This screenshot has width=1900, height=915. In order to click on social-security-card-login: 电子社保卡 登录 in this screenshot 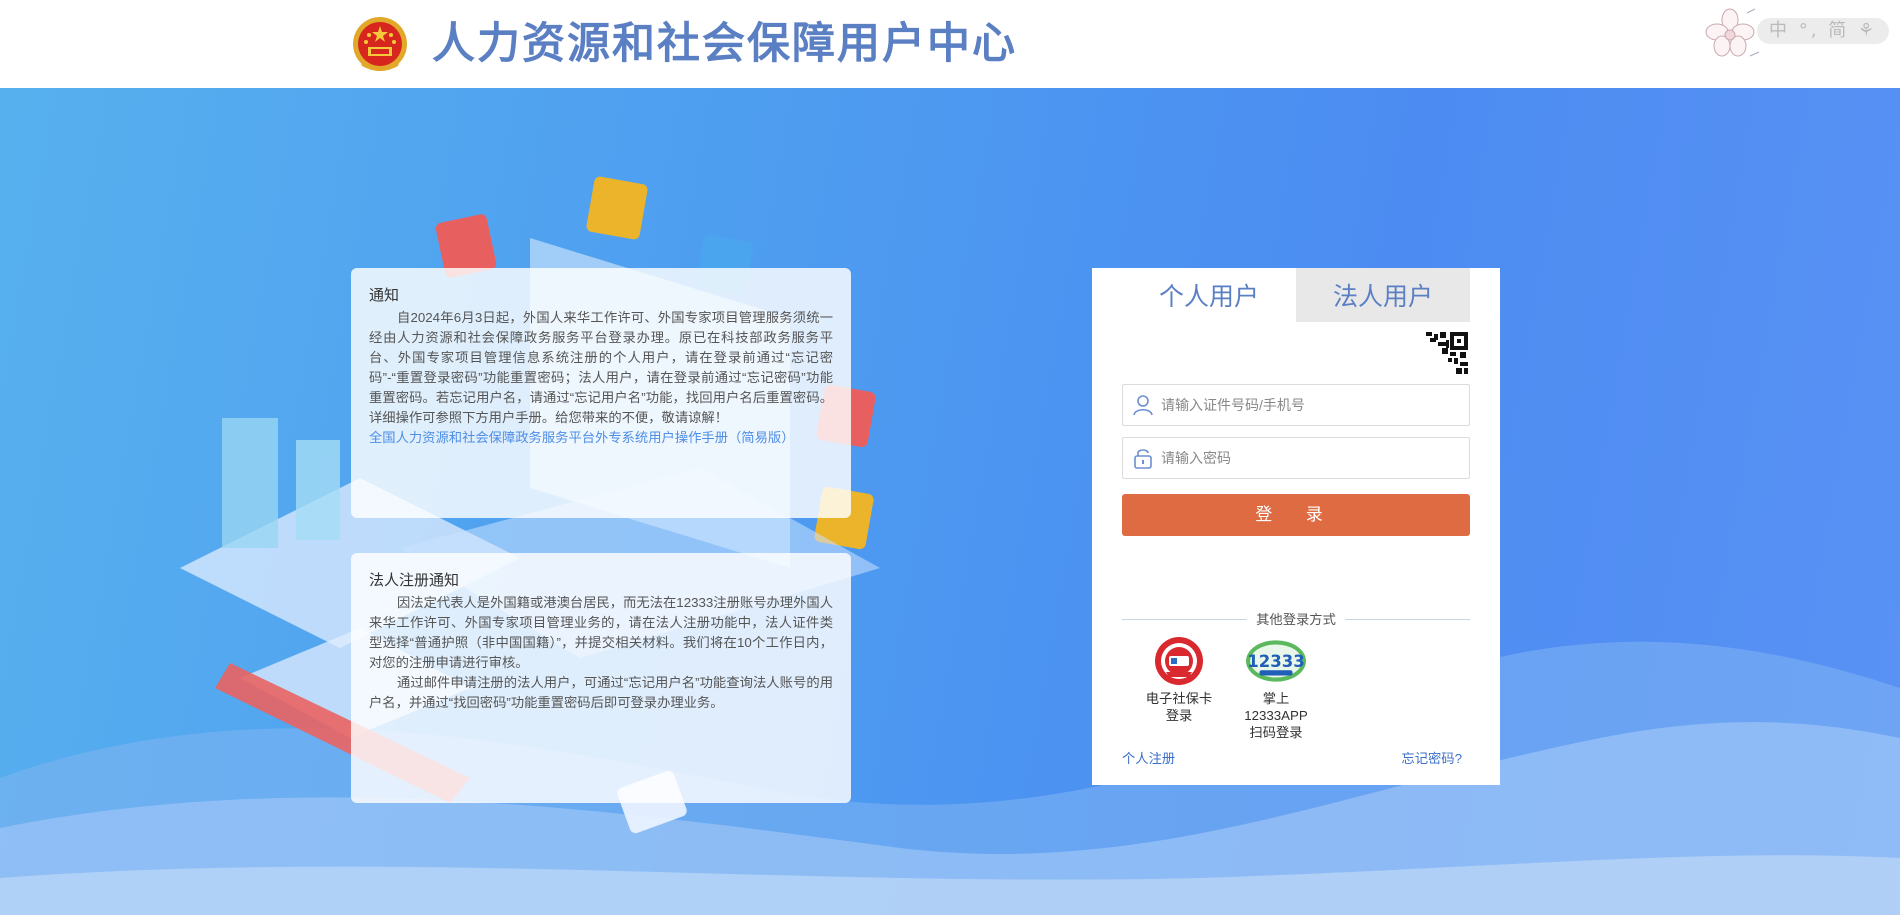, I will do `click(1179, 680)`.